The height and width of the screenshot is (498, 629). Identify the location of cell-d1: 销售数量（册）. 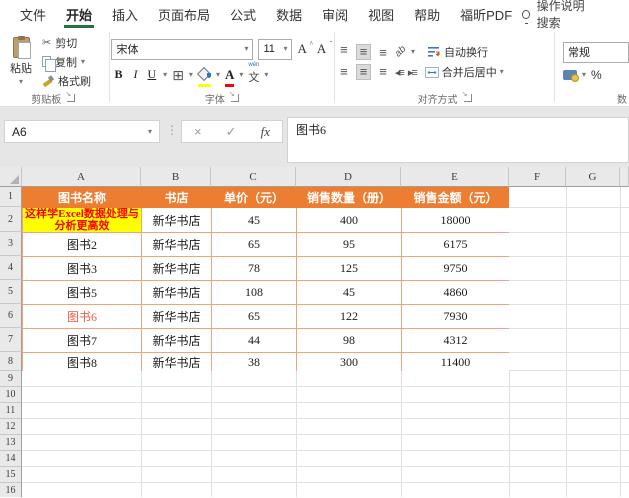
(349, 197).